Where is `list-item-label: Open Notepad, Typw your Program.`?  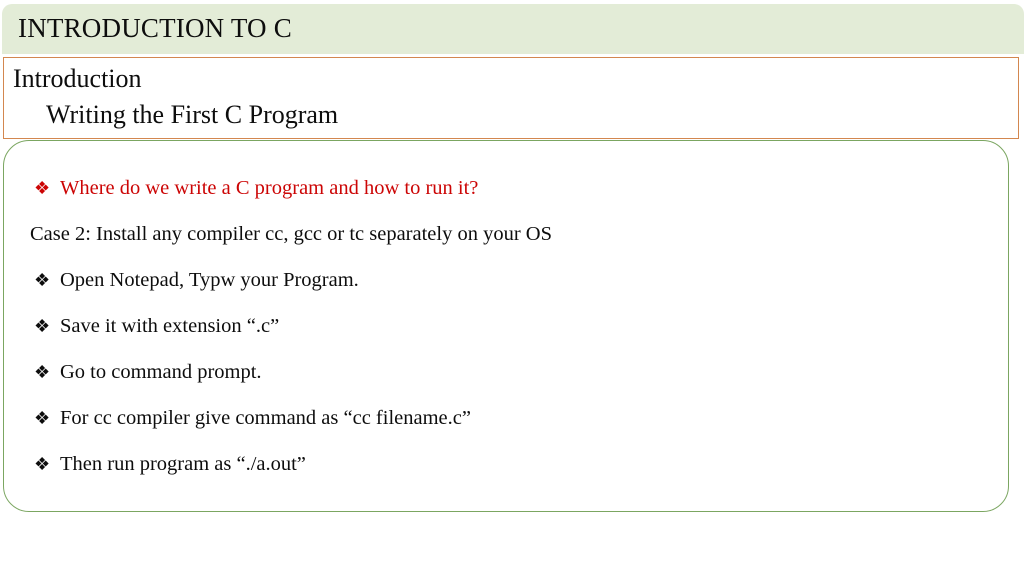
list-item-label: Open Notepad, Typw your Program. is located at coordinates (209, 280).